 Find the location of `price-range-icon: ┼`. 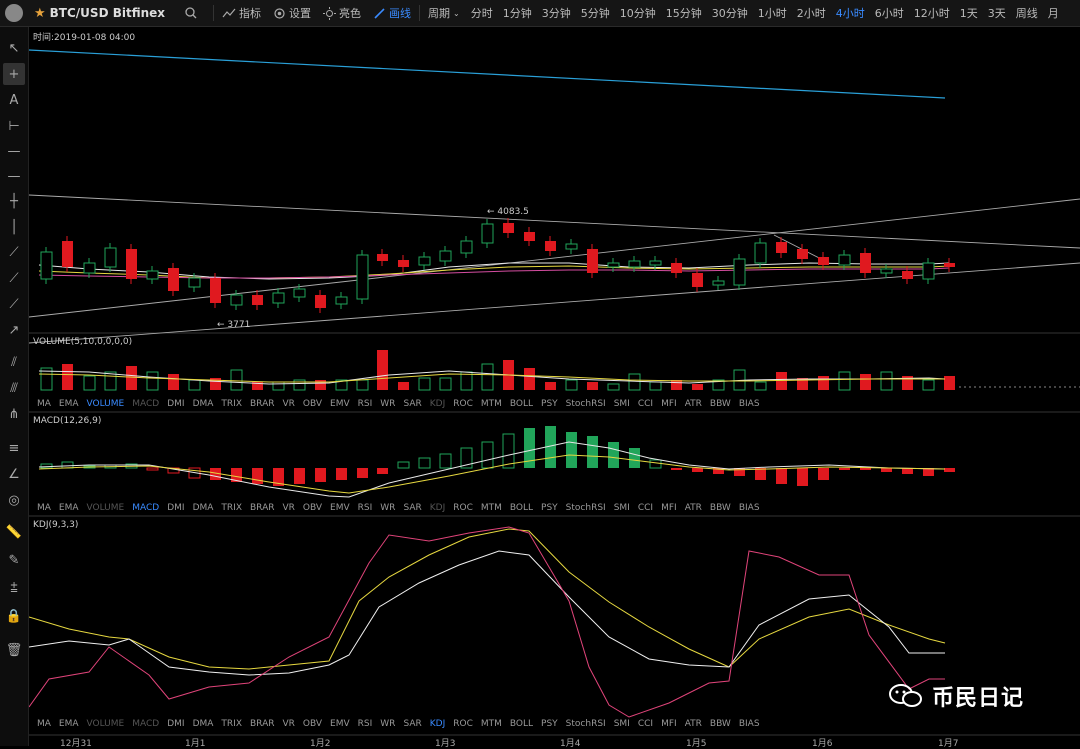

price-range-icon: ┼ is located at coordinates (14, 201).